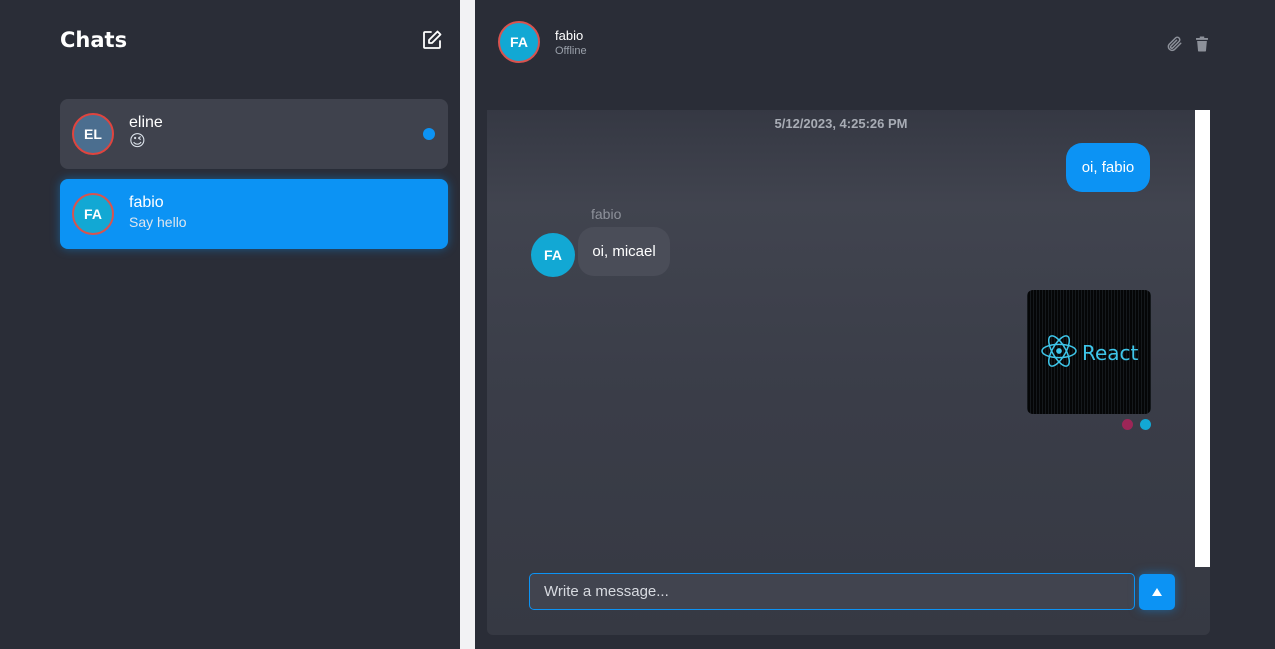 The height and width of the screenshot is (649, 1275). I want to click on message-image: React, so click(1089, 352).